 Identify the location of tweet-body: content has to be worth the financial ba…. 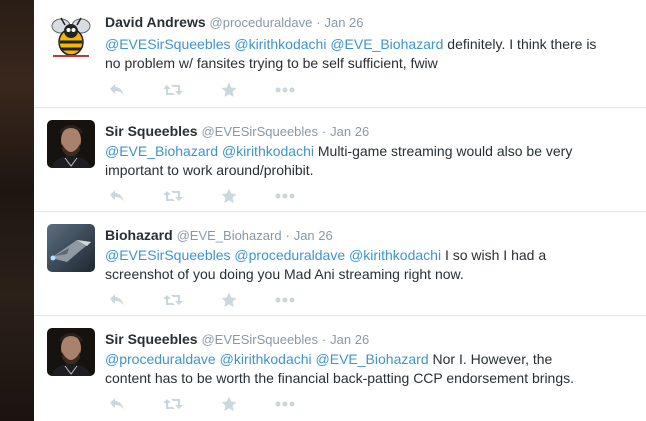
(340, 378).